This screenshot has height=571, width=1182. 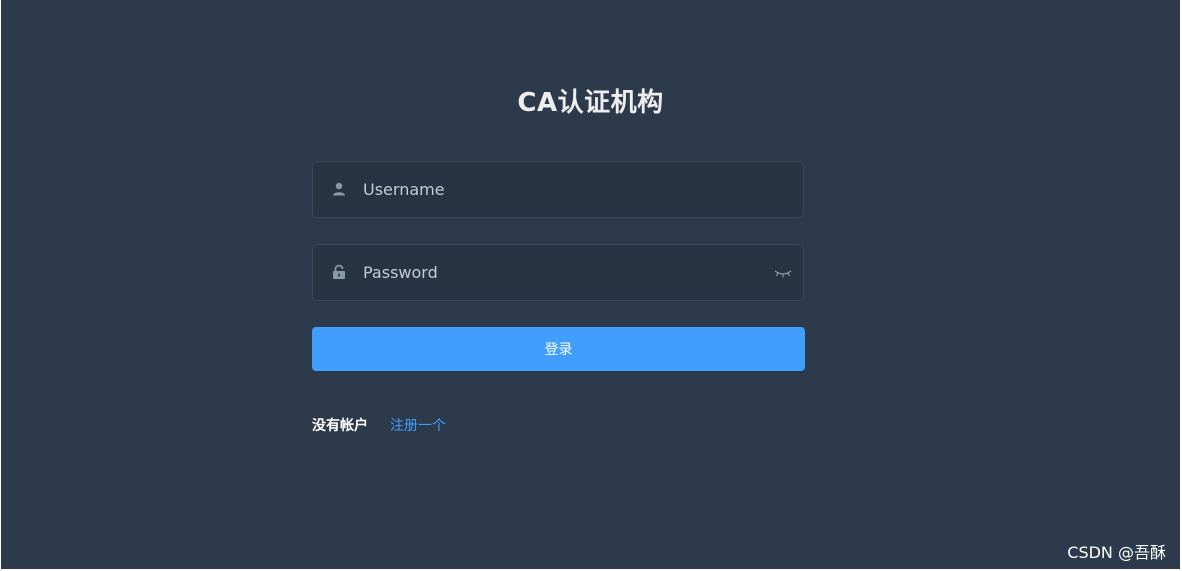 I want to click on lock-icon, so click(x=339, y=271).